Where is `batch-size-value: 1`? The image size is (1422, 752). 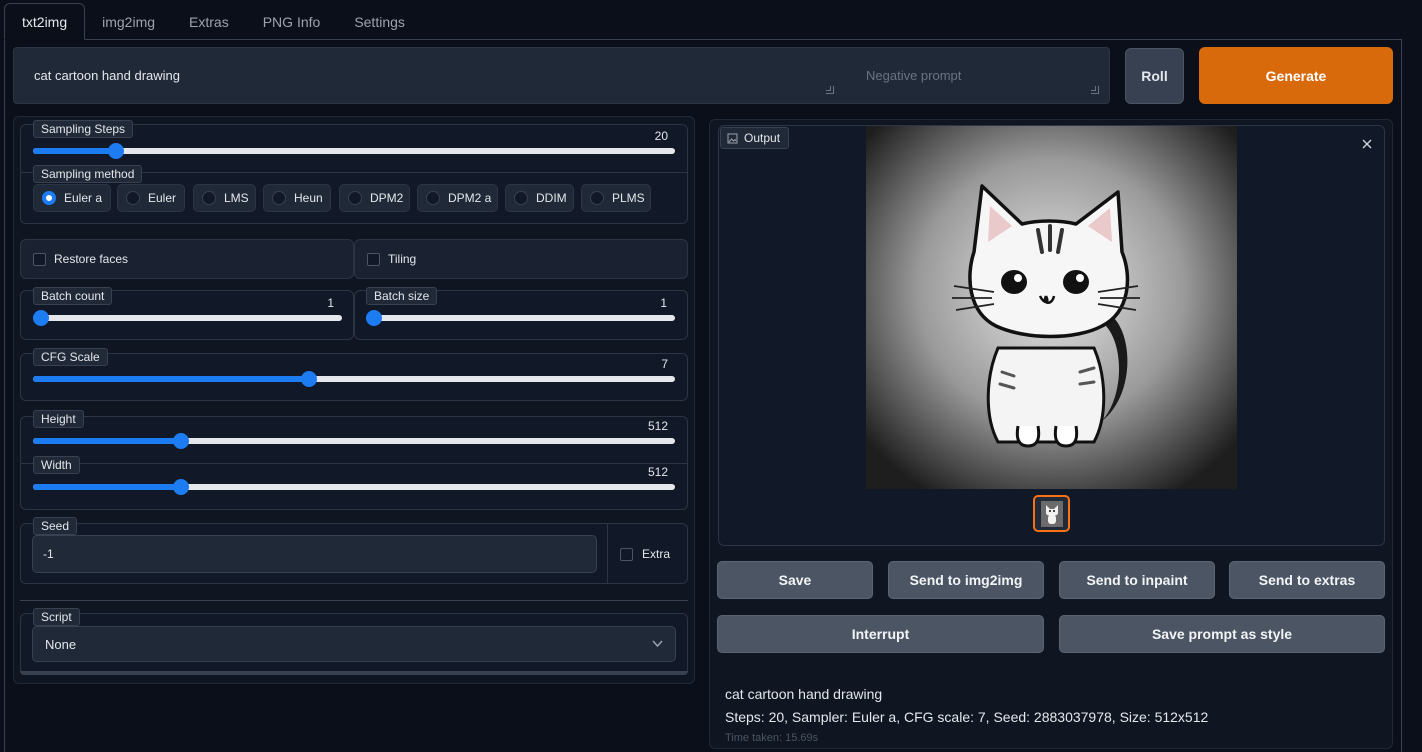
batch-size-value: 1 is located at coordinates (650, 303).